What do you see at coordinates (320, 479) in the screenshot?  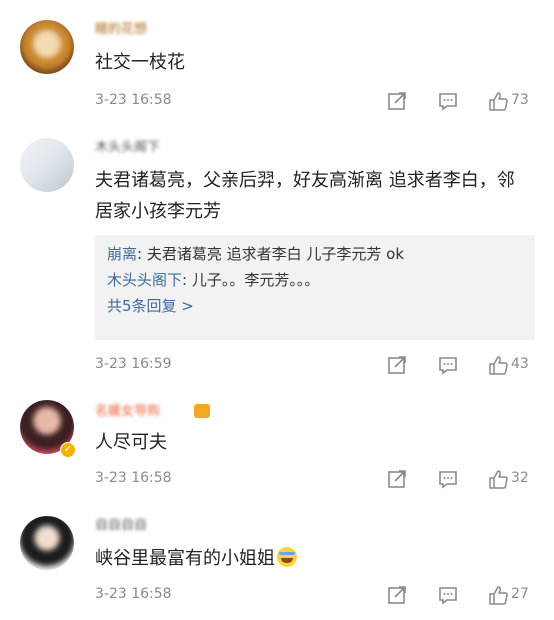 I see `comment-meta: 3-23 16:58 32` at bounding box center [320, 479].